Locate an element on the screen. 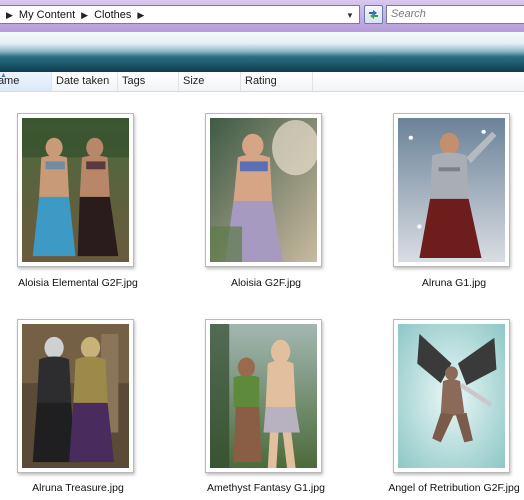 The width and height of the screenshot is (524, 500). chevron-down-icon: ▼ is located at coordinates (350, 15).